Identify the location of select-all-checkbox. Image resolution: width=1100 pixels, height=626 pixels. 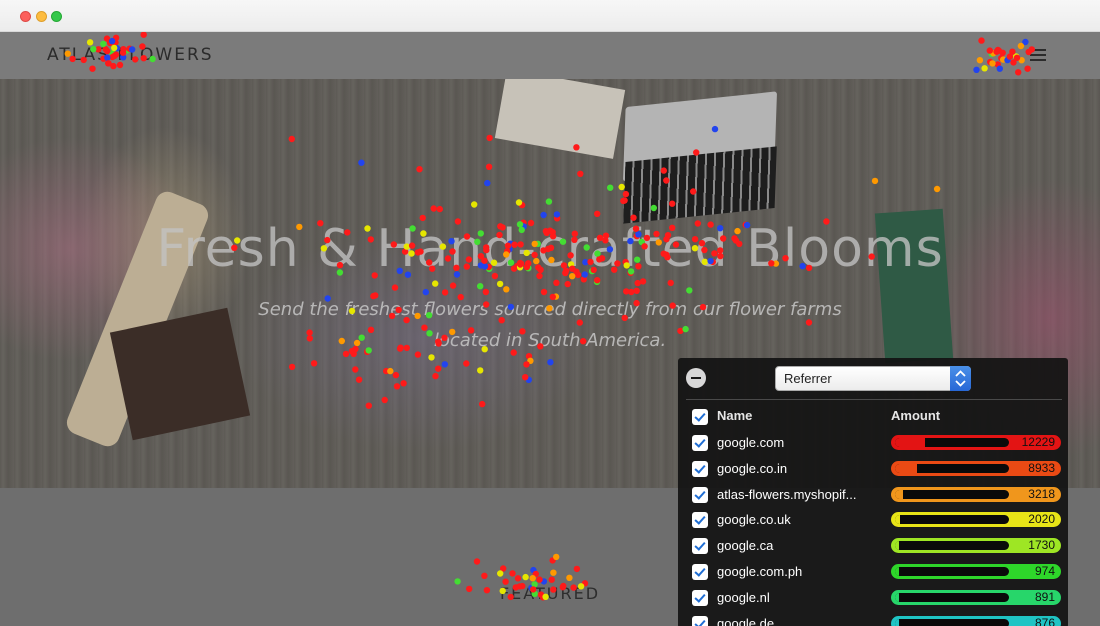
(700, 417).